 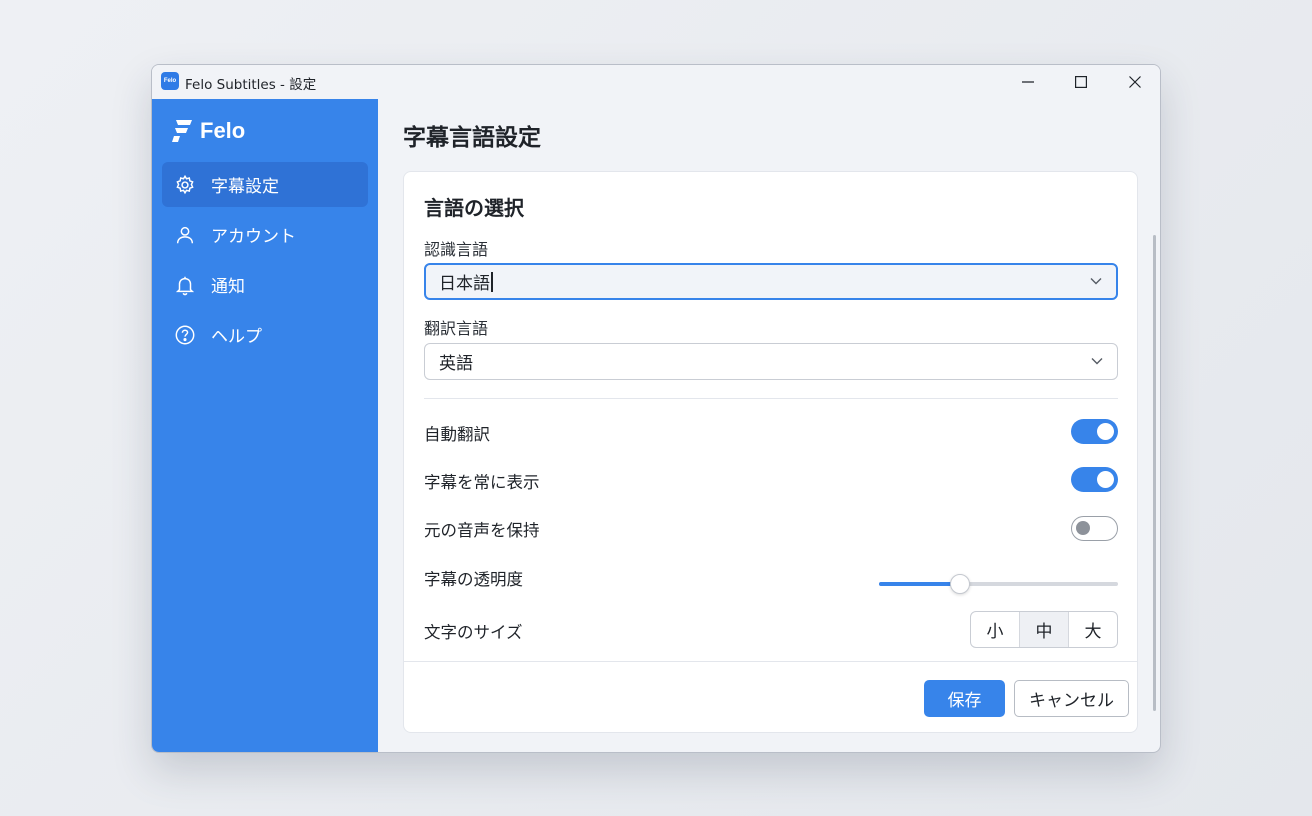 I want to click on sidebar-item-account: アカウント, so click(x=265, y=234).